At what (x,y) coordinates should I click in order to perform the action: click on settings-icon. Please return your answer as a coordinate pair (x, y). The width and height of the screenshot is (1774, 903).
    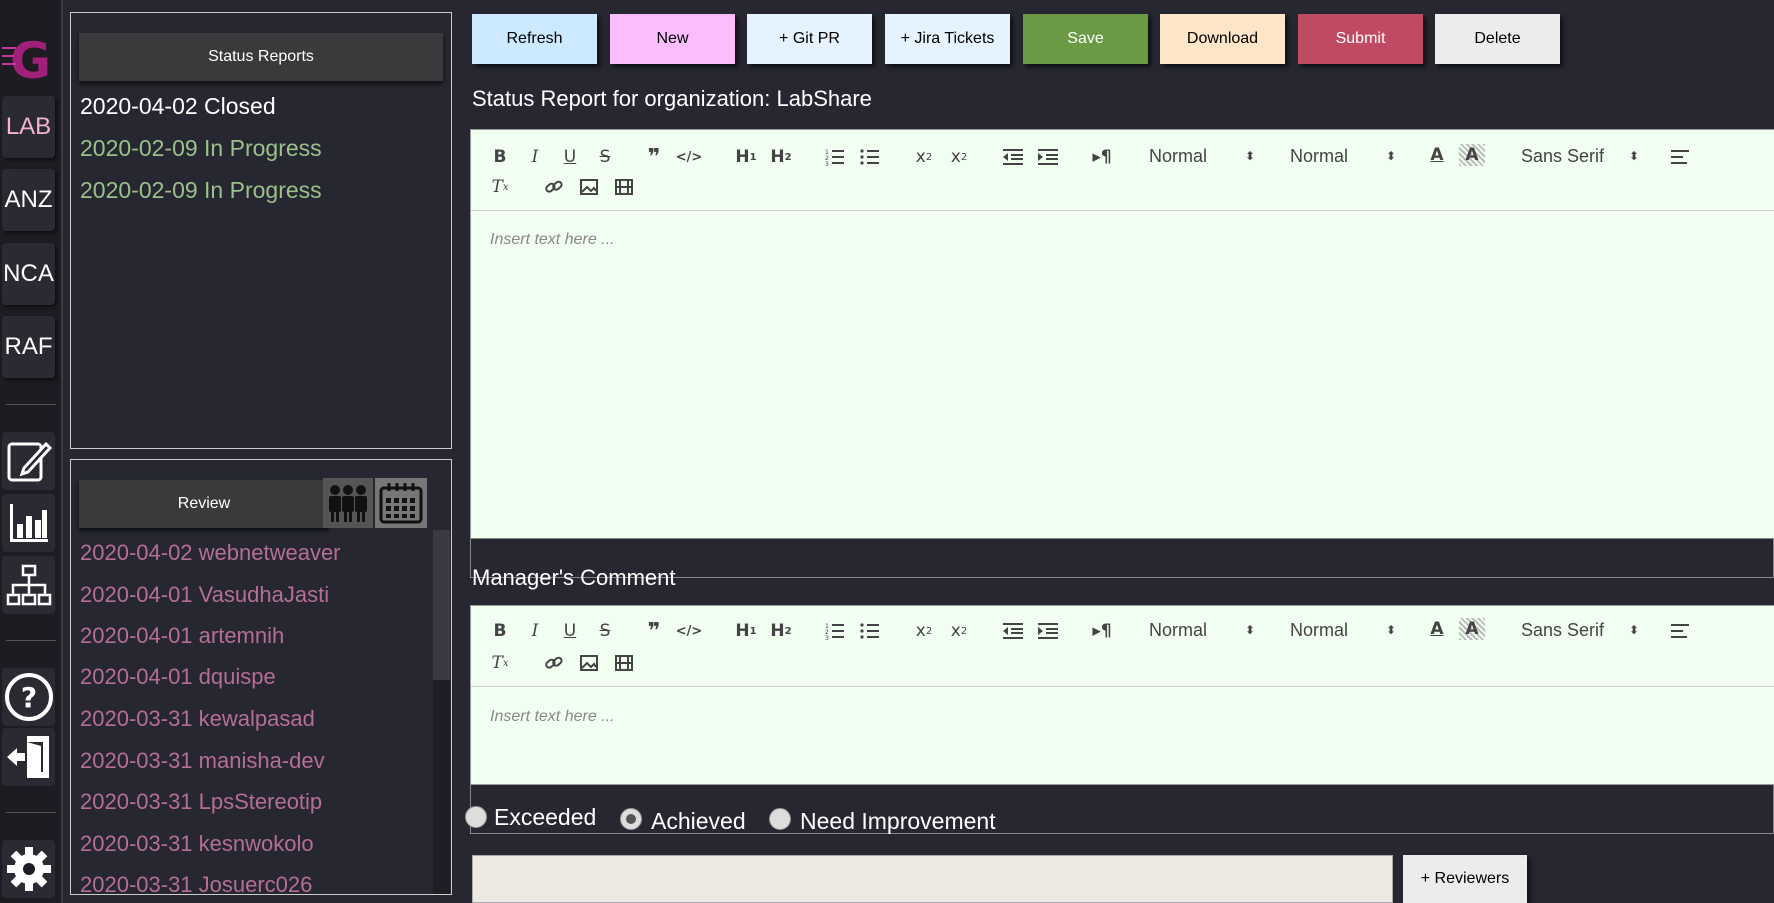
    Looking at the image, I should click on (28, 869).